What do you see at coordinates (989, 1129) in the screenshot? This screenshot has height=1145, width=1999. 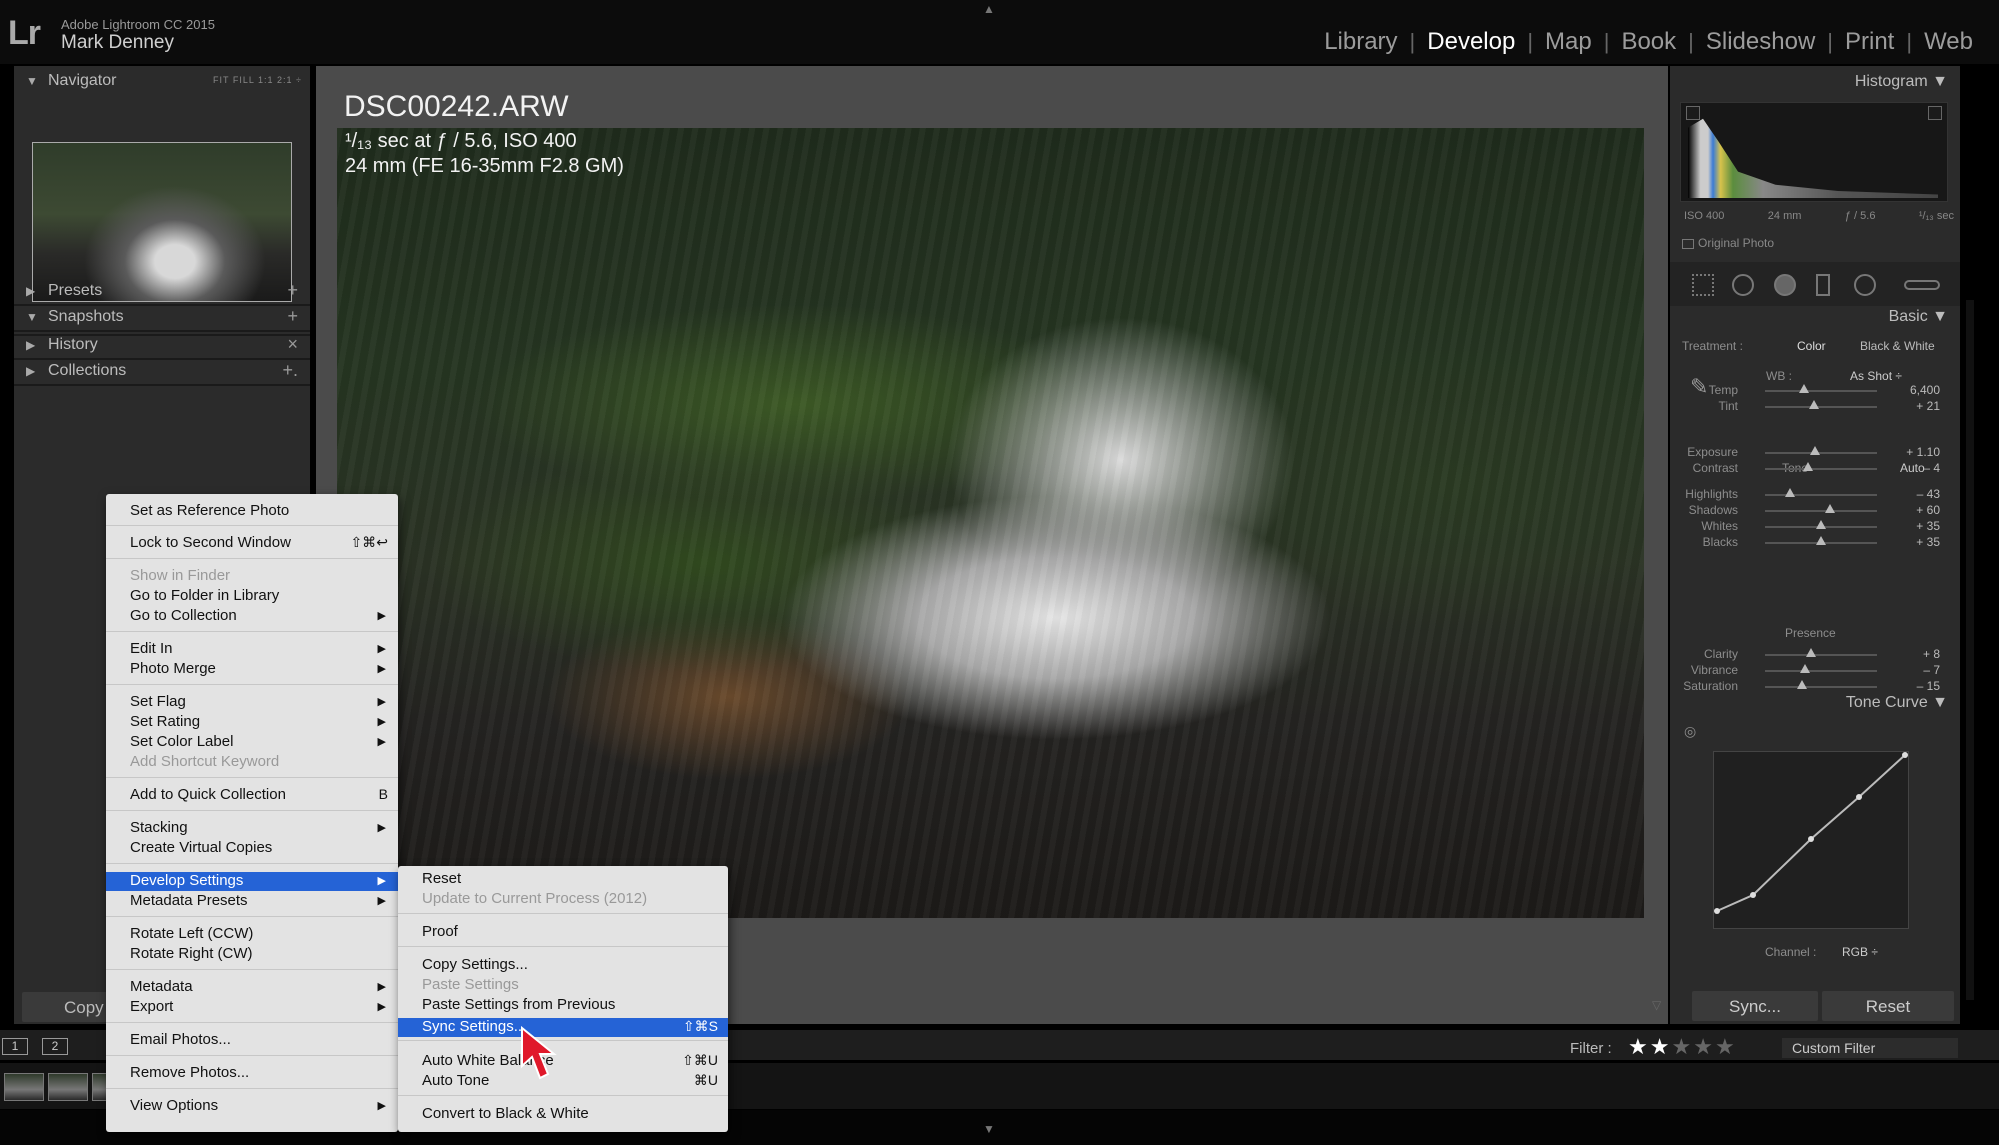 I see `collapse-bottom-icon: ▼` at bounding box center [989, 1129].